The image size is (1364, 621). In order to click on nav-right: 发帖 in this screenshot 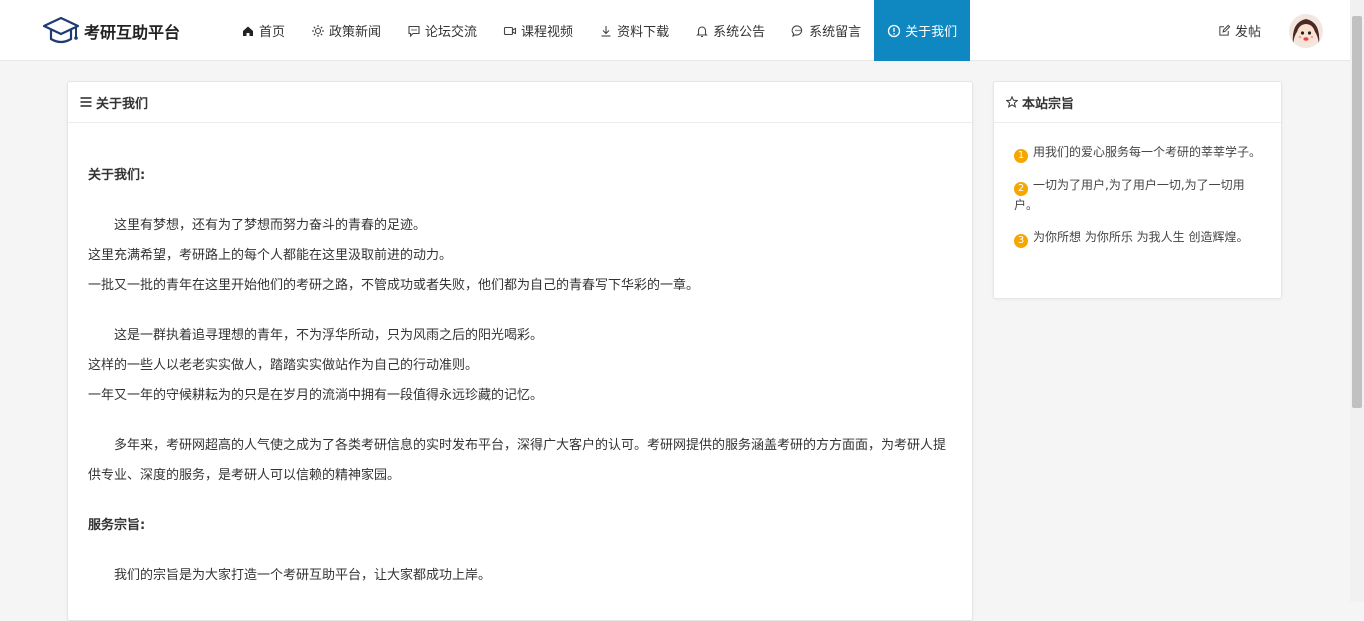, I will do `click(1271, 30)`.